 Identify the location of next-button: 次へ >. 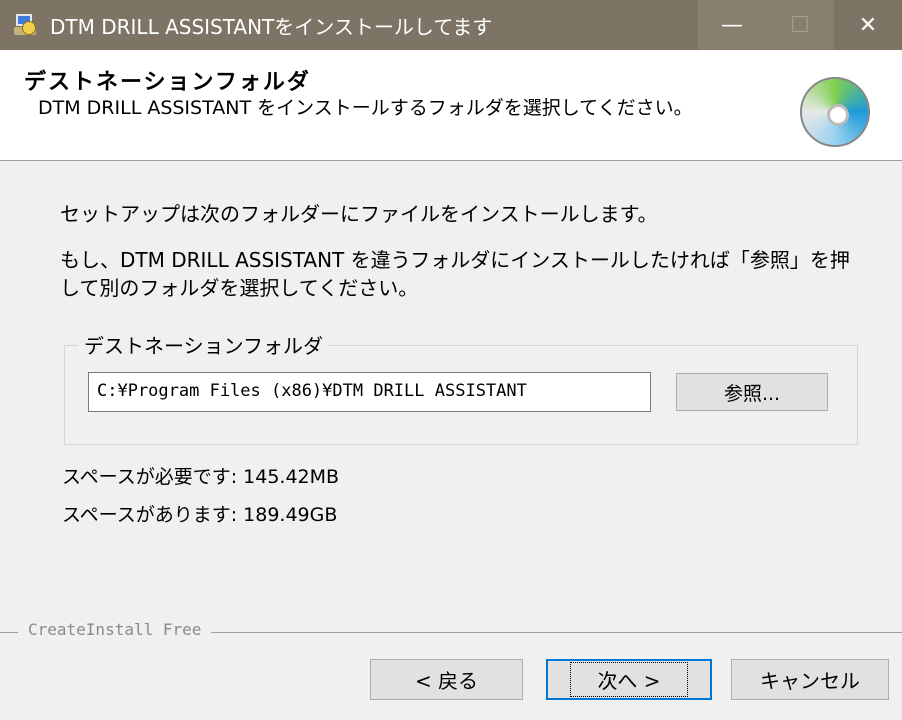
(629, 679).